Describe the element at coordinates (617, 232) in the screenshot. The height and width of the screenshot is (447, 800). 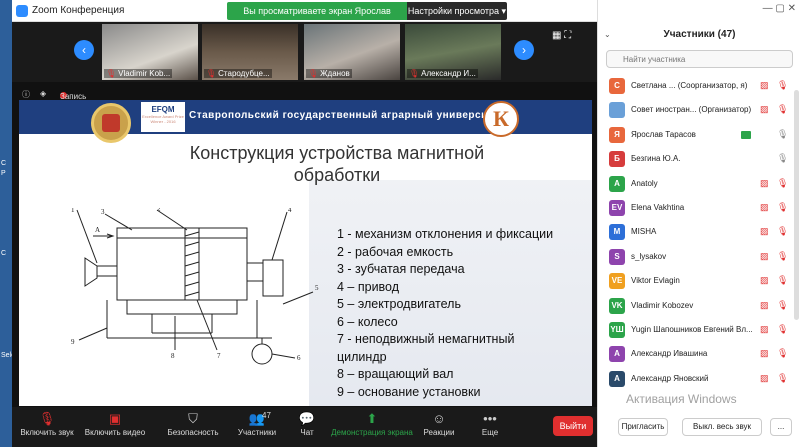
I see `avatar: M` at that location.